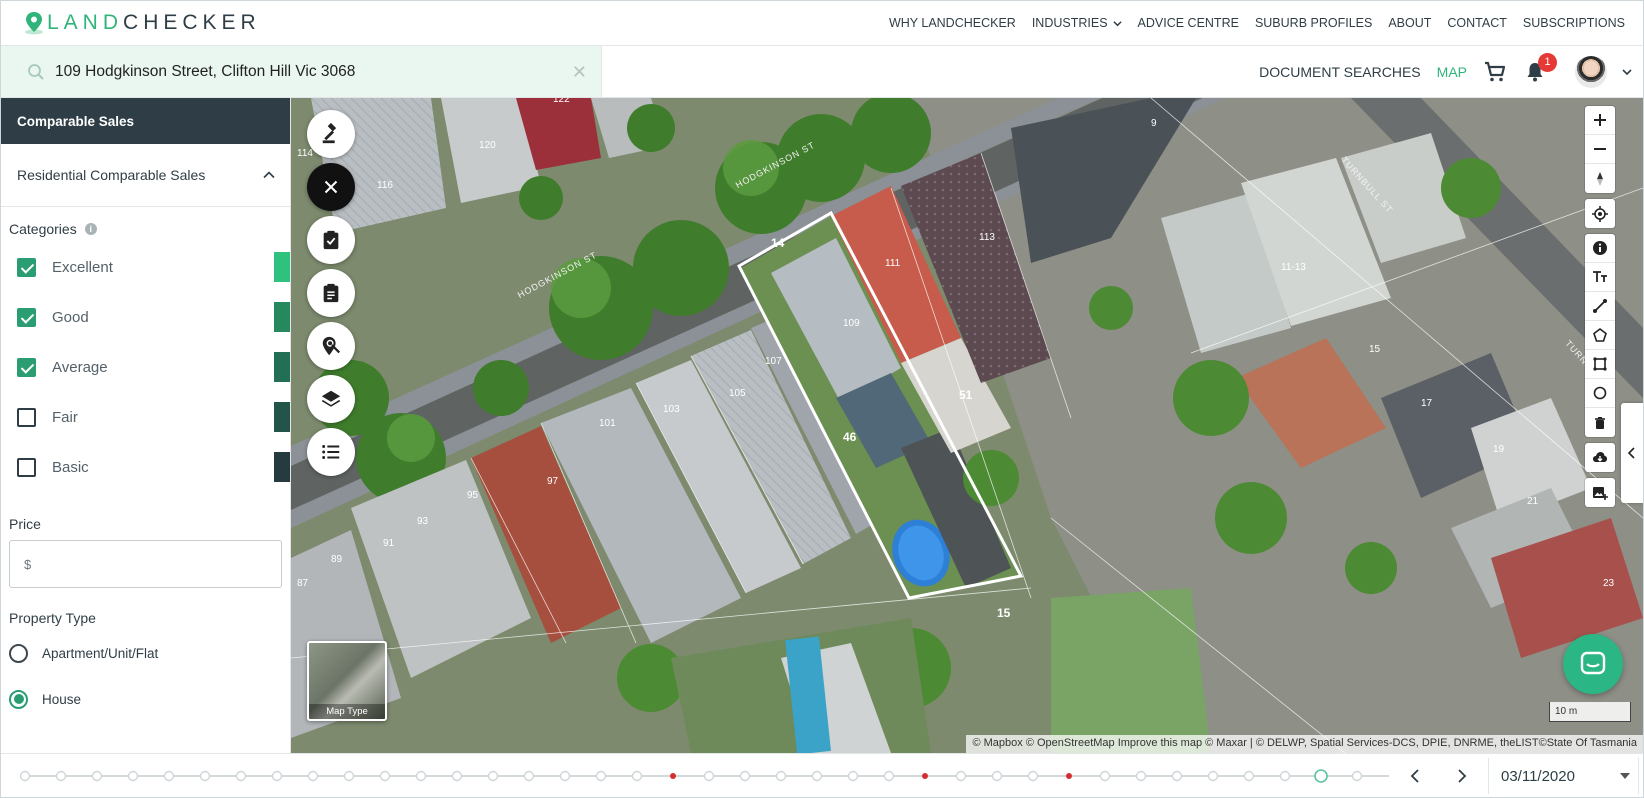  Describe the element at coordinates (26, 267) in the screenshot. I see `checkbox-excellent` at that location.